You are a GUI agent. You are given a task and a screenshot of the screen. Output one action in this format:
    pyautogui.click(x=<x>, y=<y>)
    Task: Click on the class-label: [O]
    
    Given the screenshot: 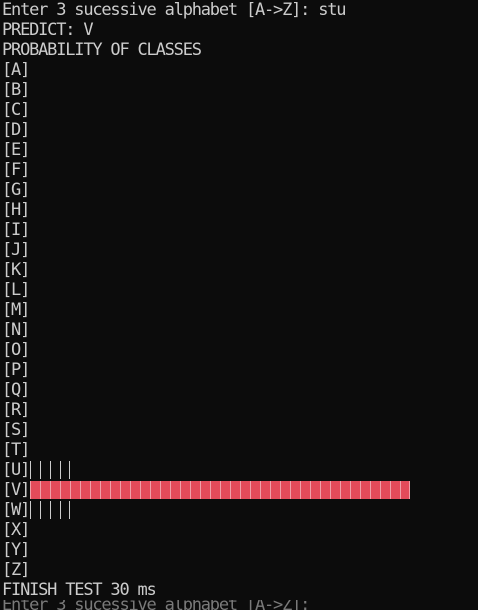 What is the action you would take?
    pyautogui.click(x=16, y=350)
    